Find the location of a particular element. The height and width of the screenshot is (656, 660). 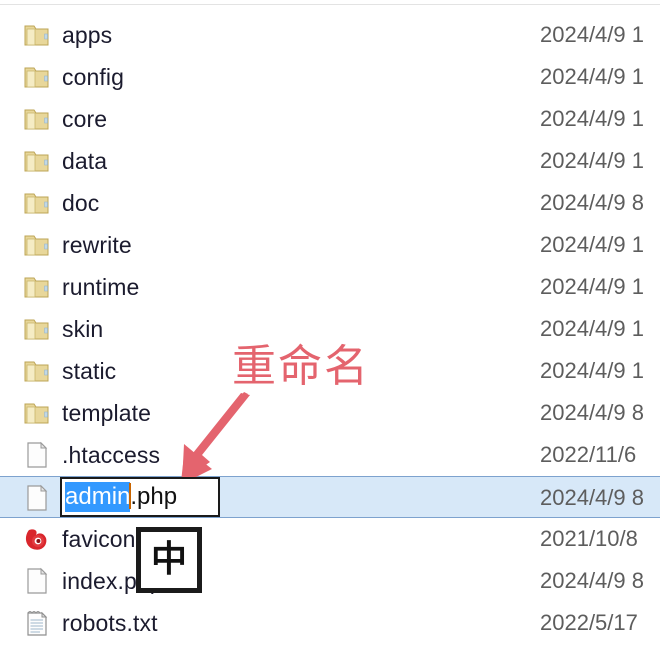

file-name: static is located at coordinates (89, 371).